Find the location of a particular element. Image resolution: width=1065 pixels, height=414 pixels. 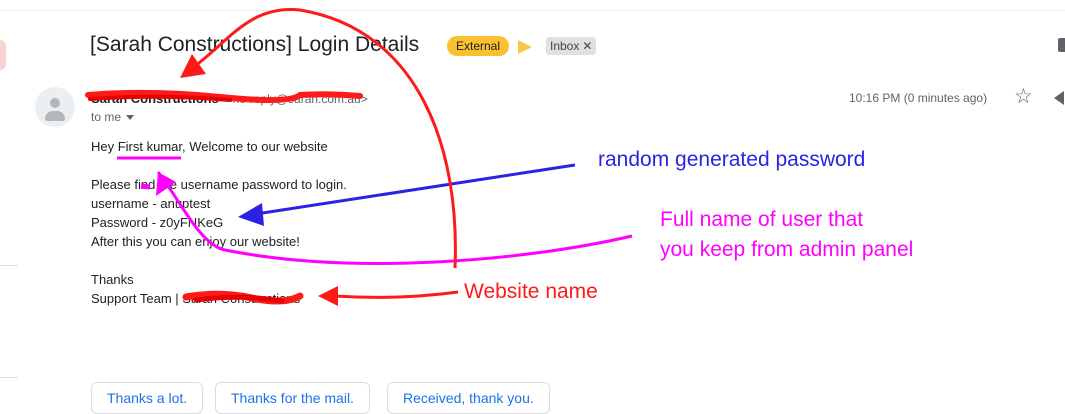

blue-arrow is located at coordinates (415, 189).